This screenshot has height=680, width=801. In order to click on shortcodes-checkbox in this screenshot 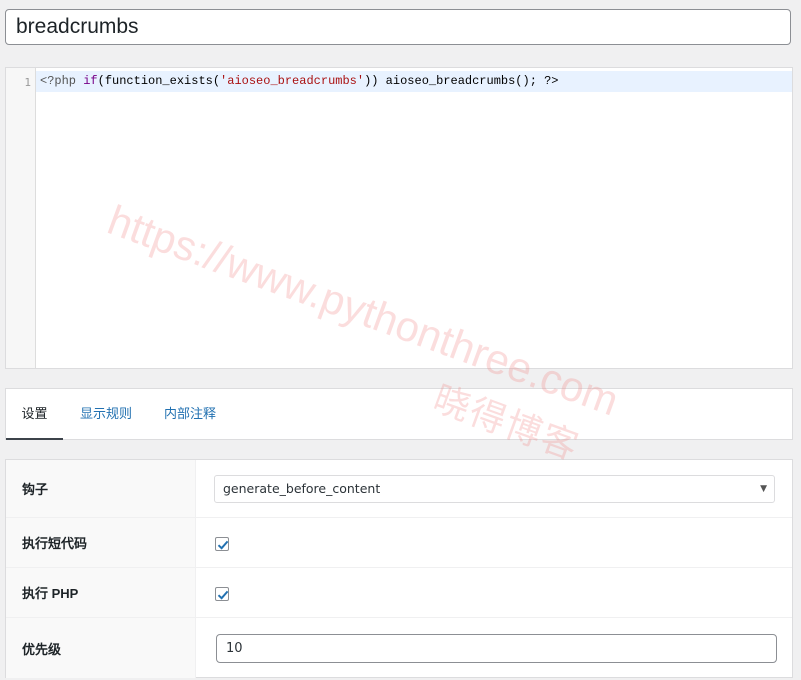, I will do `click(222, 544)`.